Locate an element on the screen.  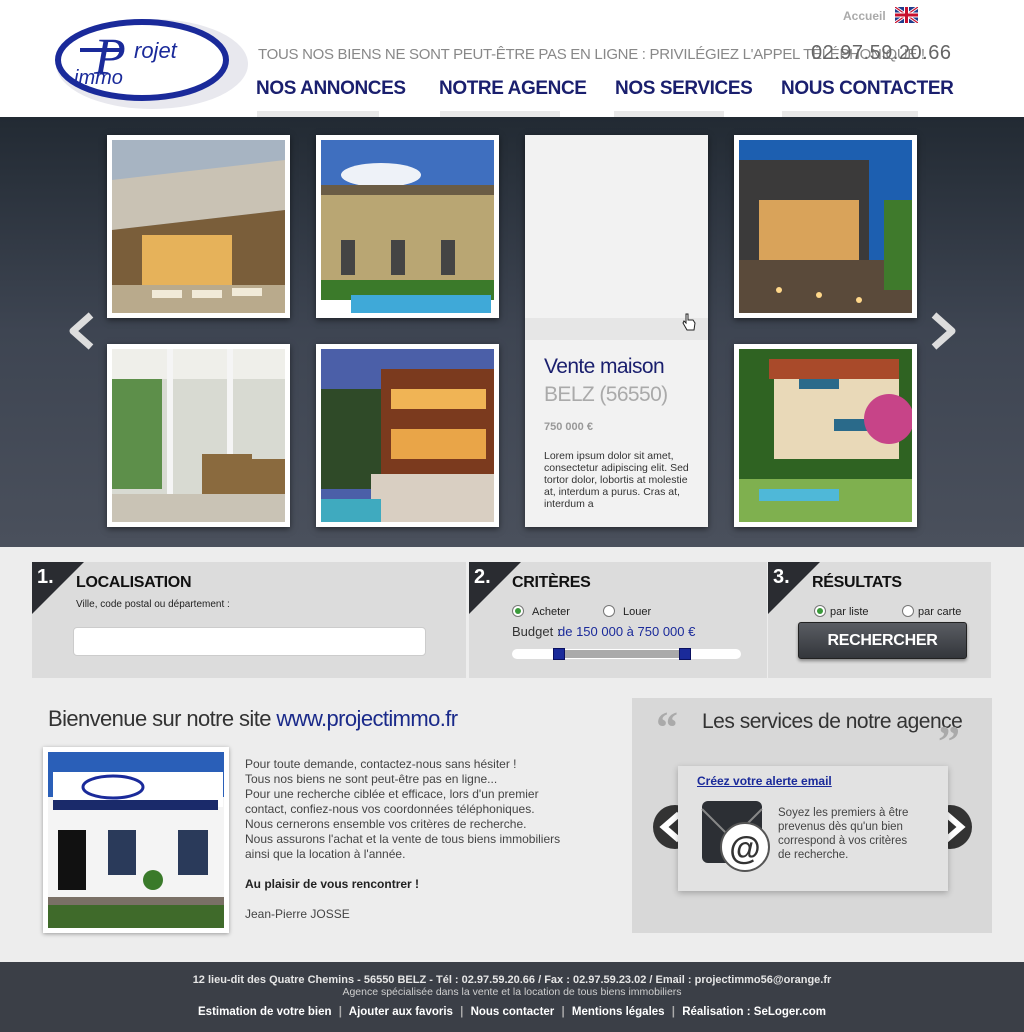
welcome-title: Bienvenue sur notre site is located at coordinates (159, 718).